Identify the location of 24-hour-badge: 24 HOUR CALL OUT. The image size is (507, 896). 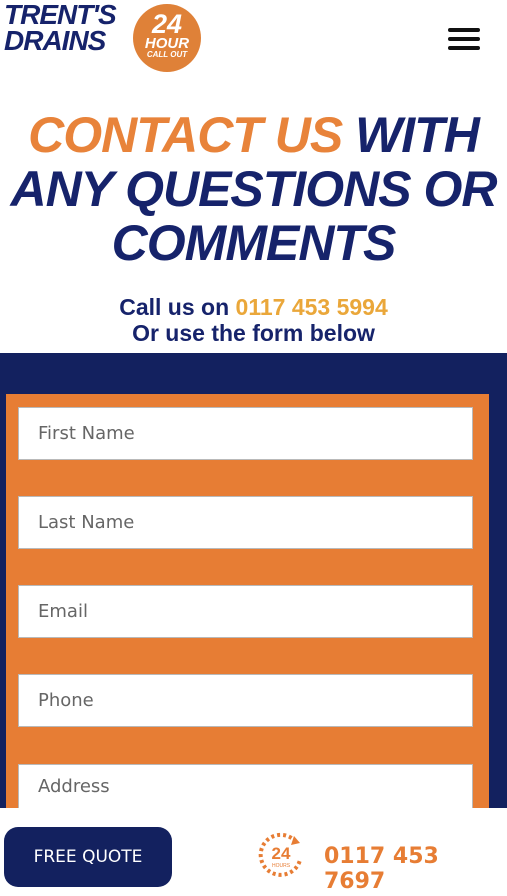
(167, 38).